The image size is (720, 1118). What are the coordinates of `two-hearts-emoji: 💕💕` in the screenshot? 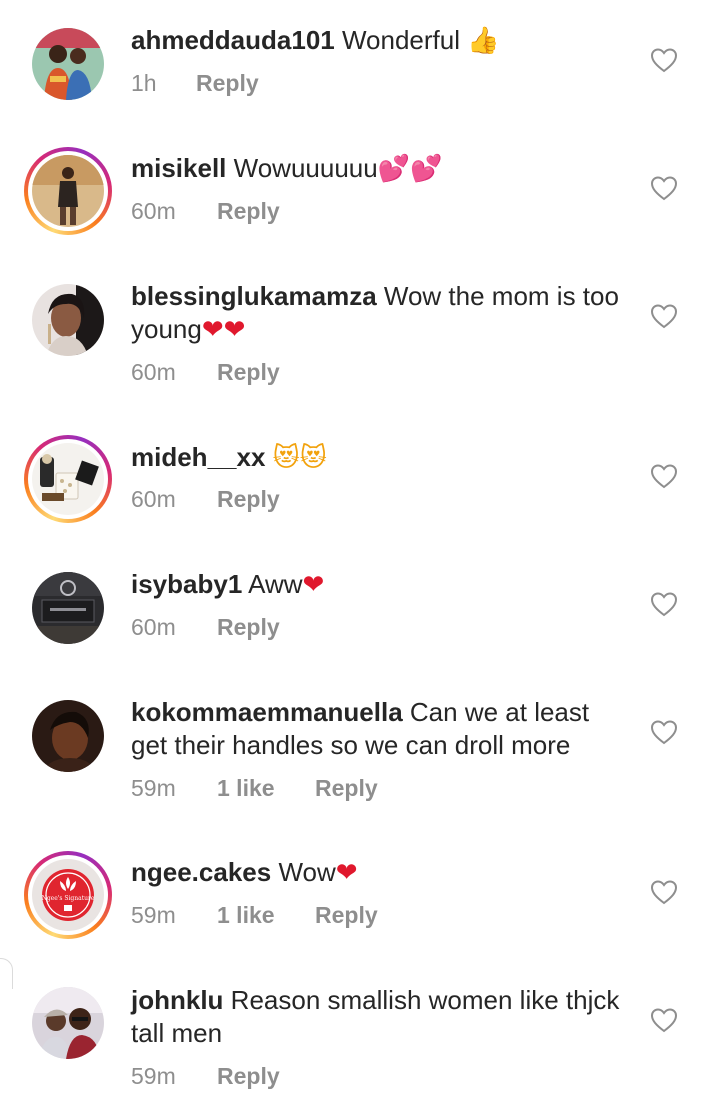 It's located at (410, 169).